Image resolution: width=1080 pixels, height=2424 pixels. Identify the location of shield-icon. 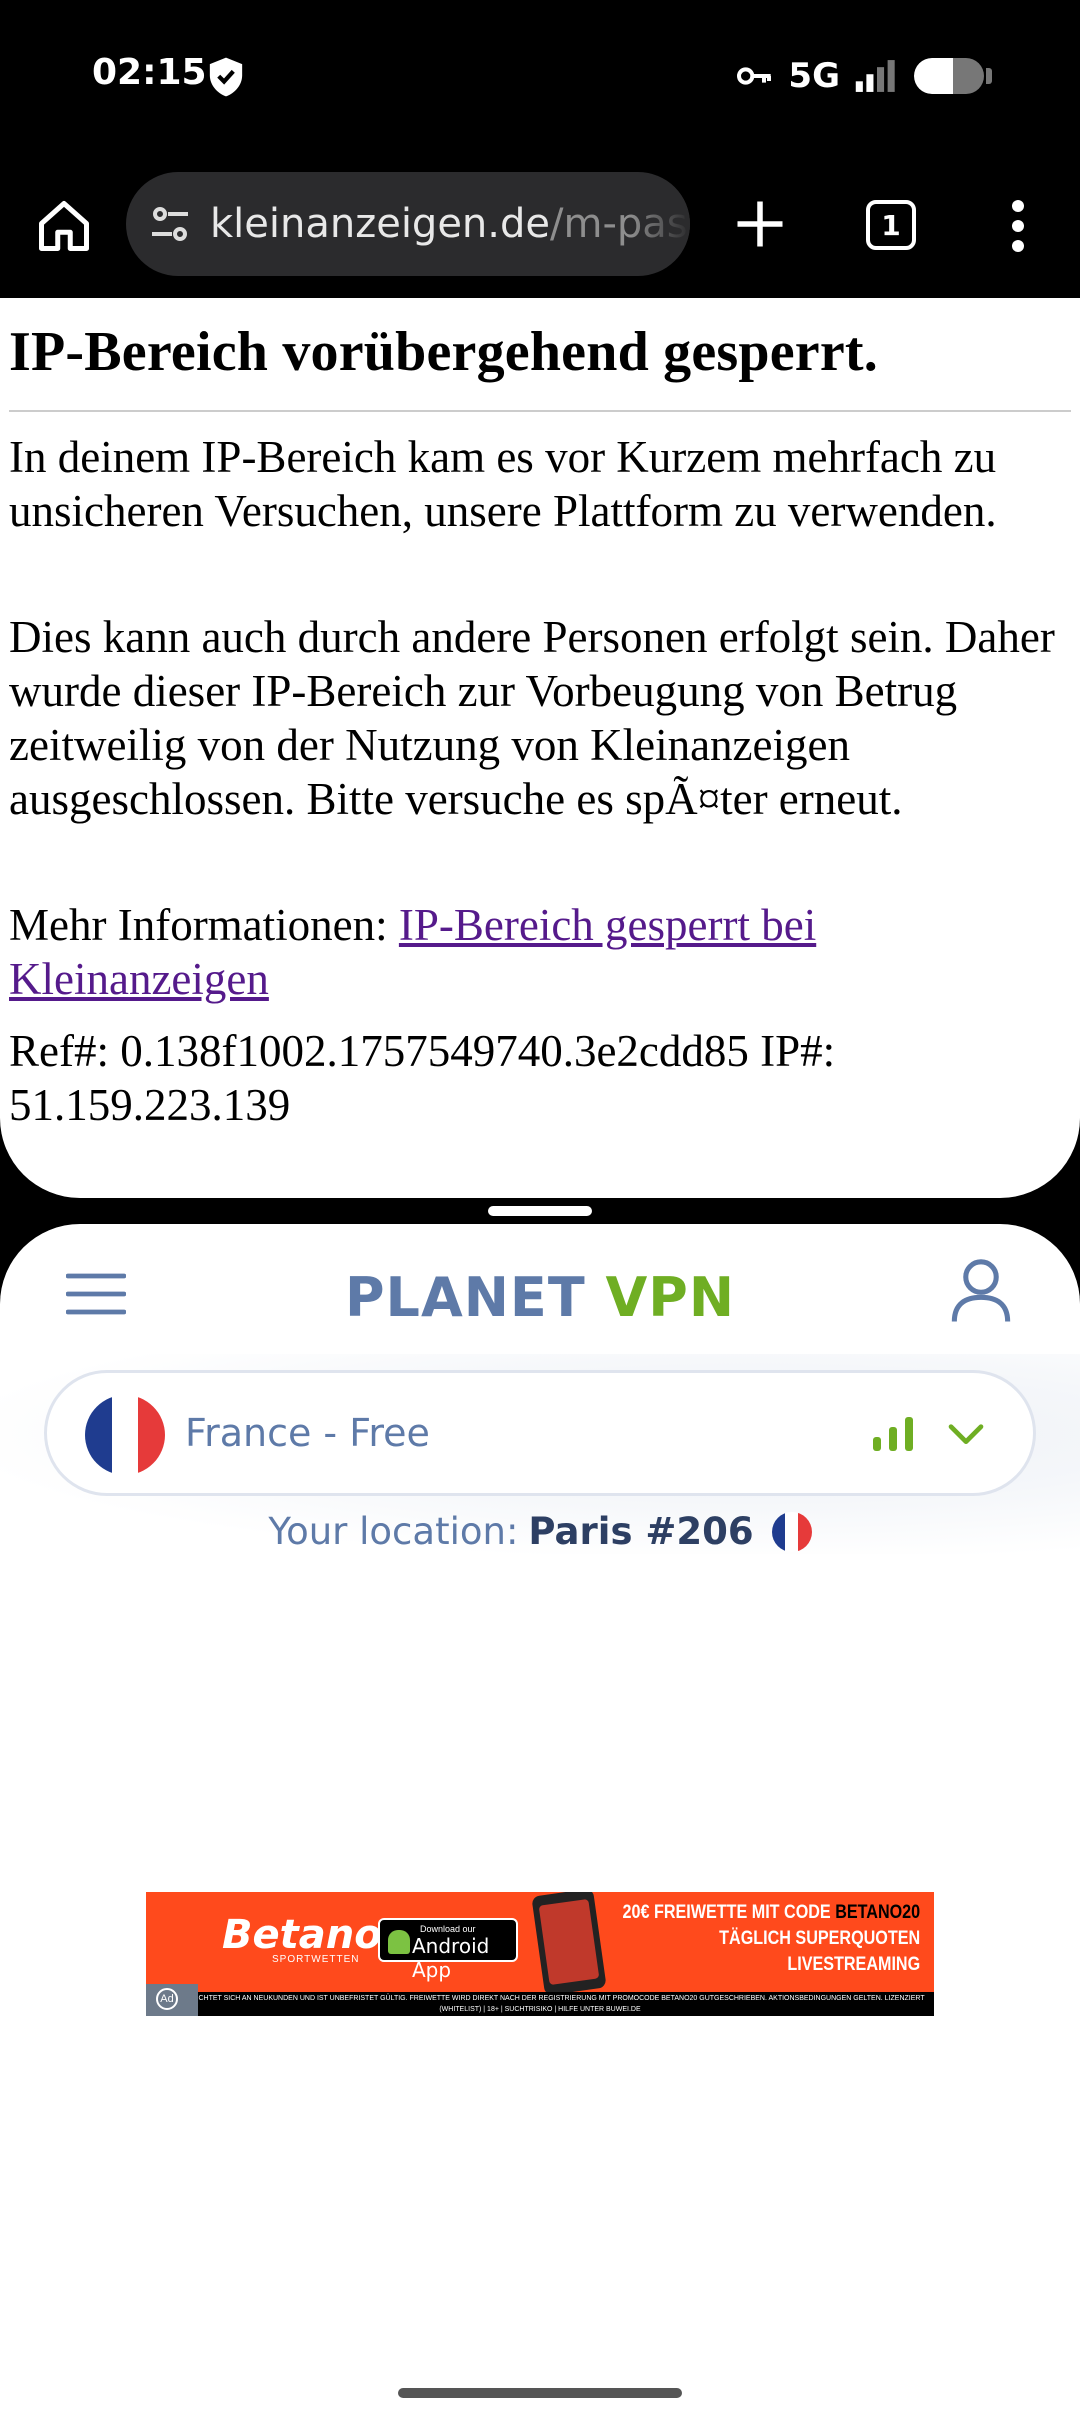
(226, 77).